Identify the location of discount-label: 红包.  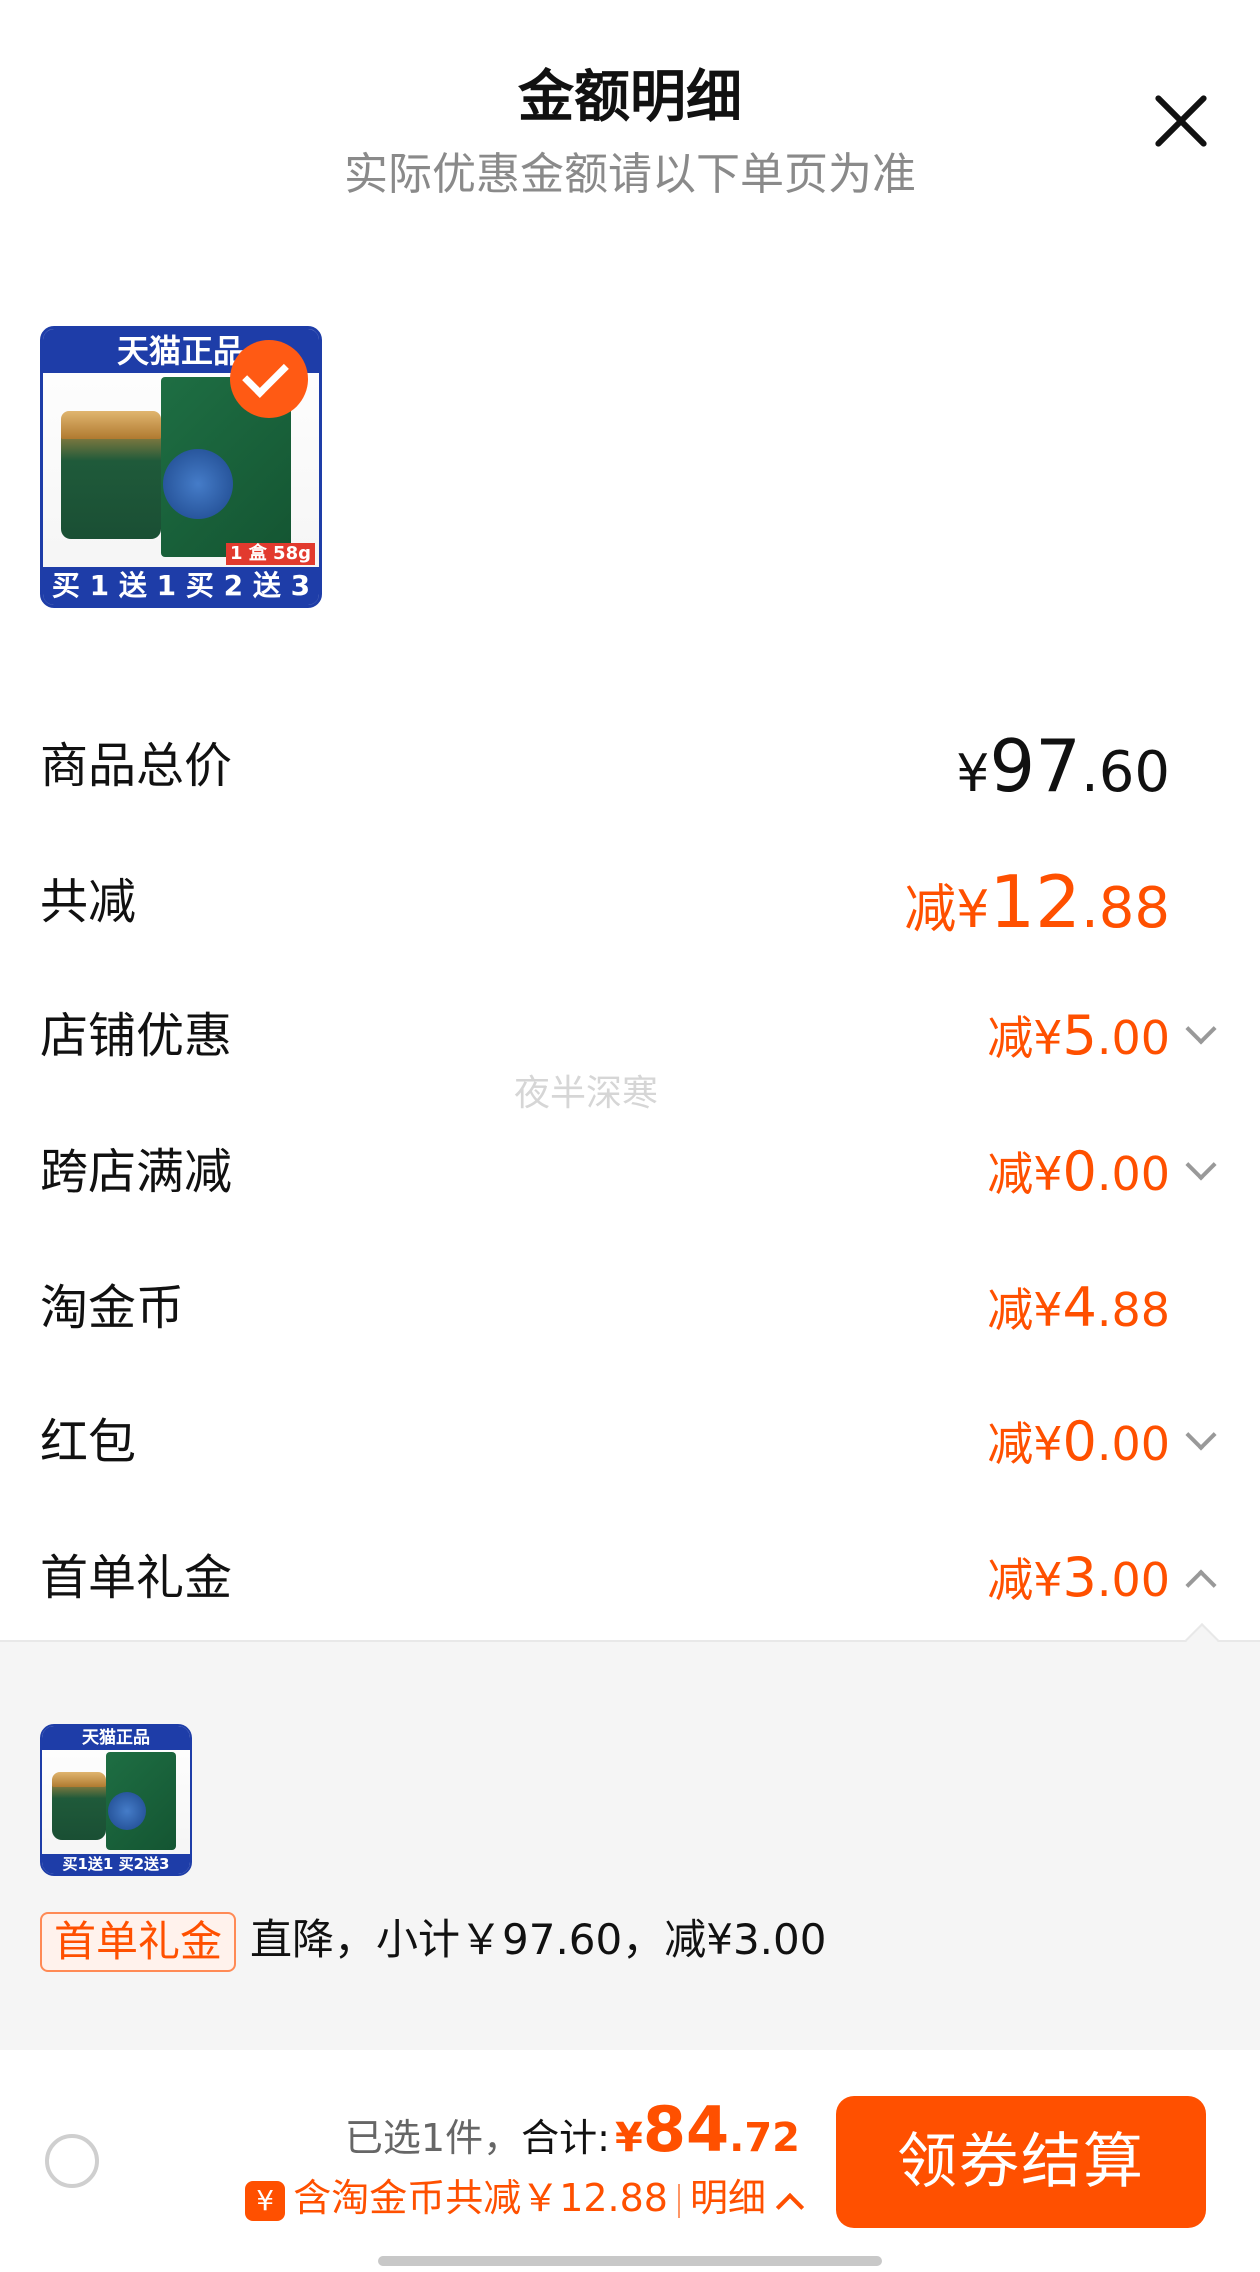
(88, 1442).